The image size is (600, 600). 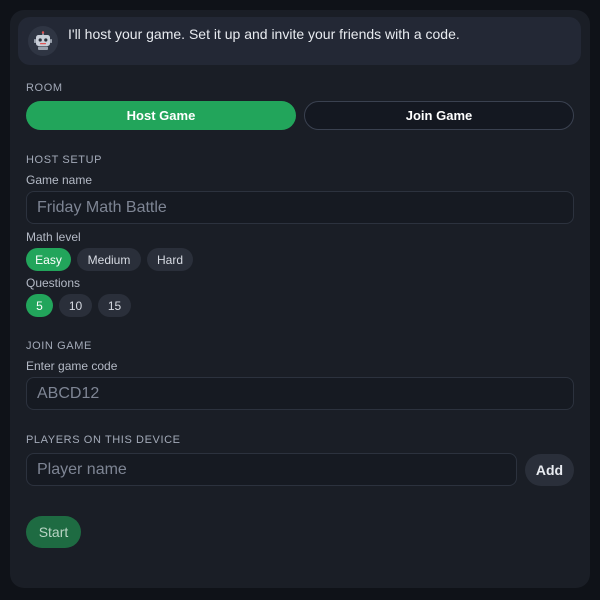 I want to click on questions-chip-group: 5 10 15, so click(x=78, y=305).